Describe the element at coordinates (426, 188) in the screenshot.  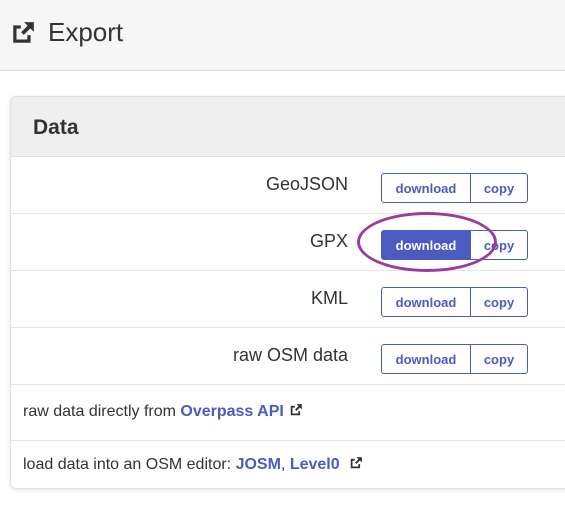
I see `geojson-download-button: download` at that location.